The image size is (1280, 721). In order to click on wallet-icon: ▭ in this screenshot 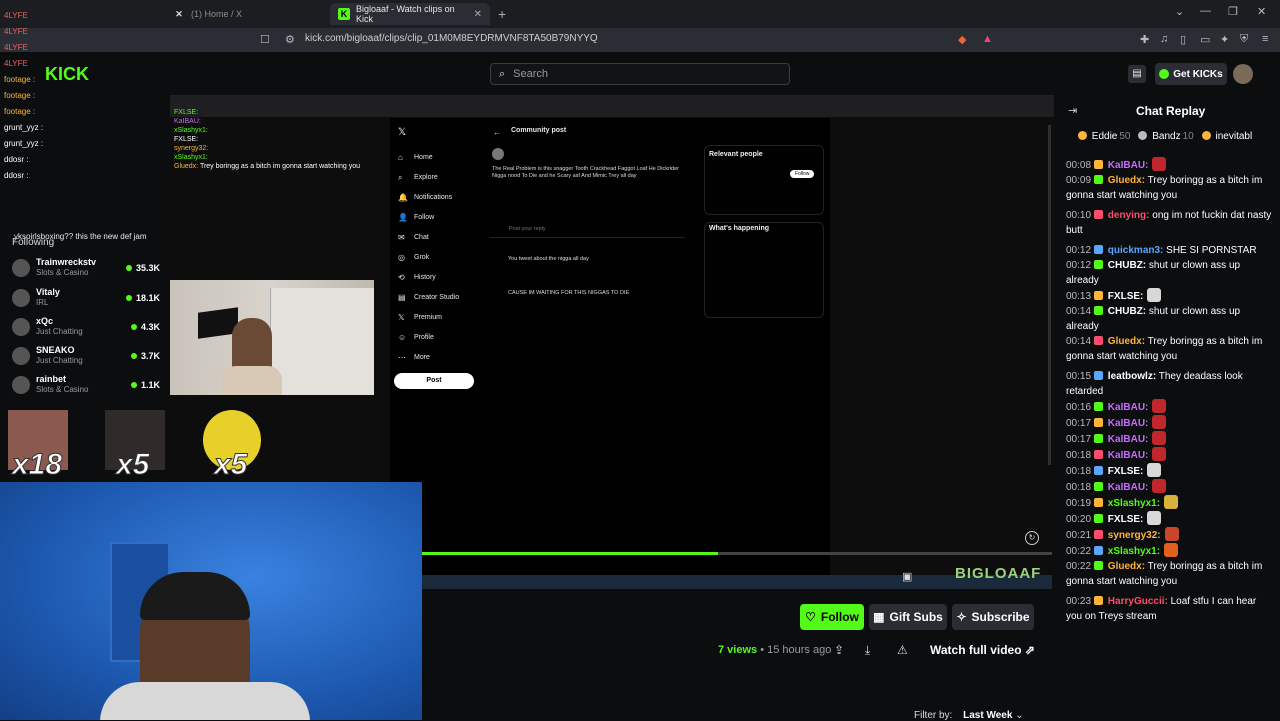, I will do `click(1205, 39)`.